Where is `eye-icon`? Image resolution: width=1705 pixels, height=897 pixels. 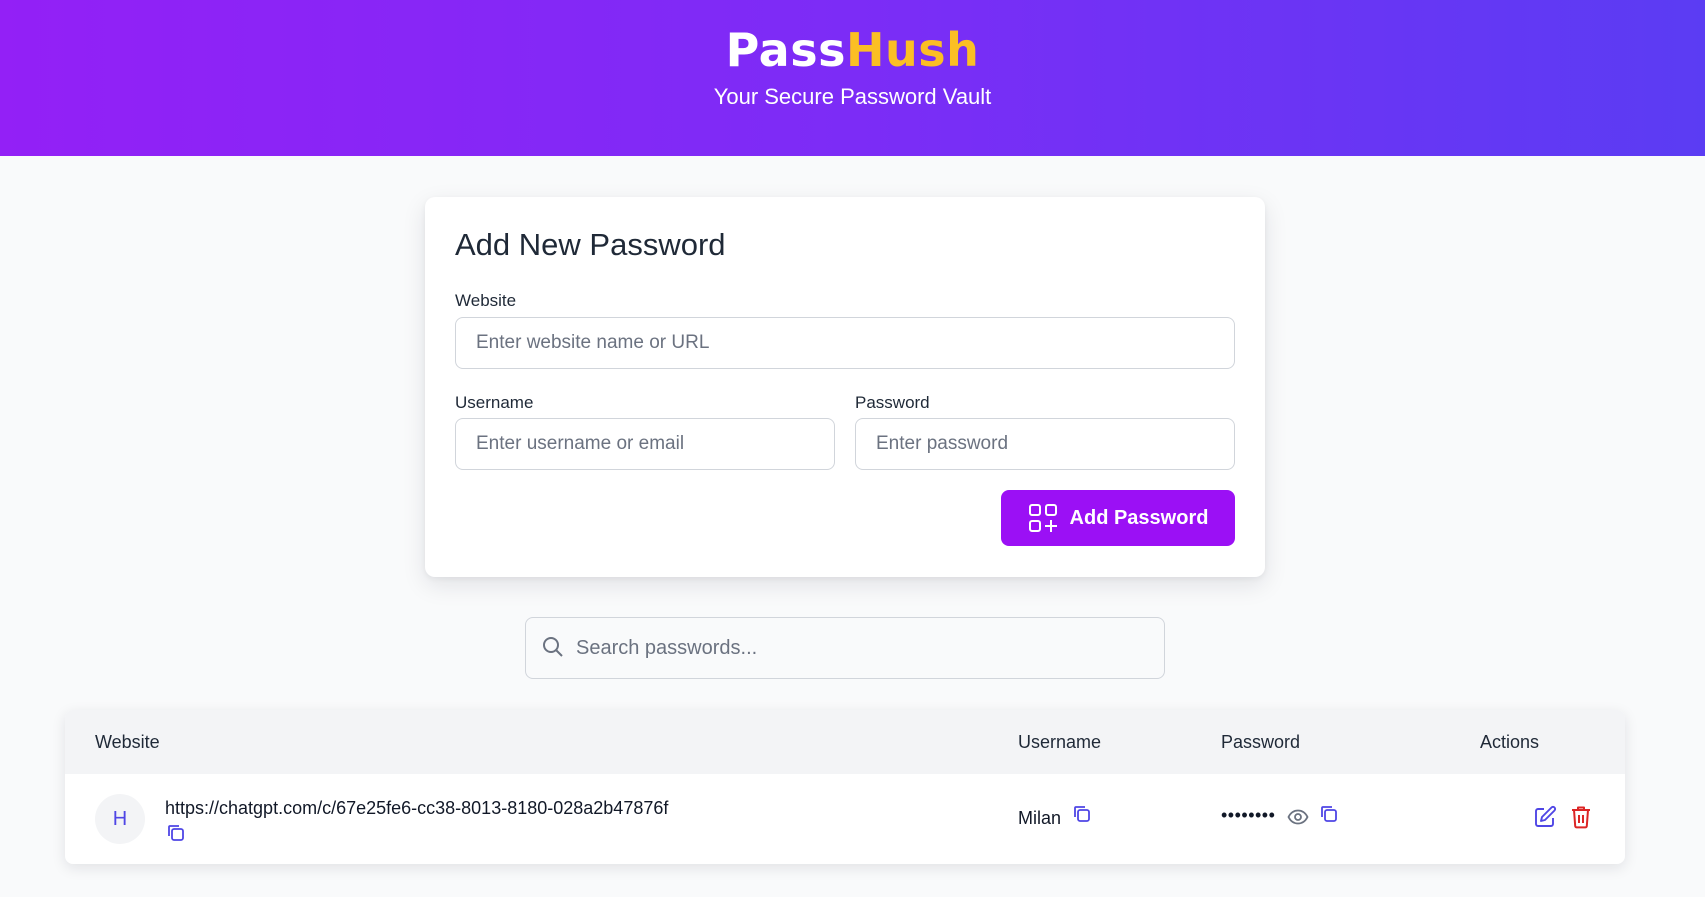 eye-icon is located at coordinates (1298, 819).